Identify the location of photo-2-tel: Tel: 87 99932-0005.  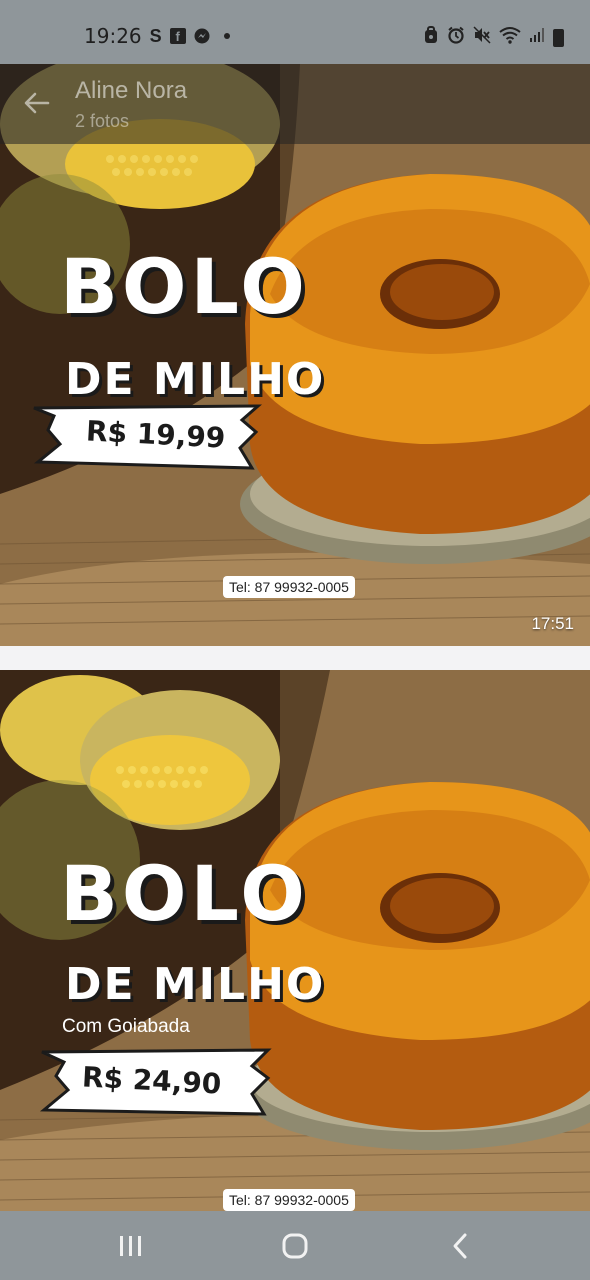
(289, 1200).